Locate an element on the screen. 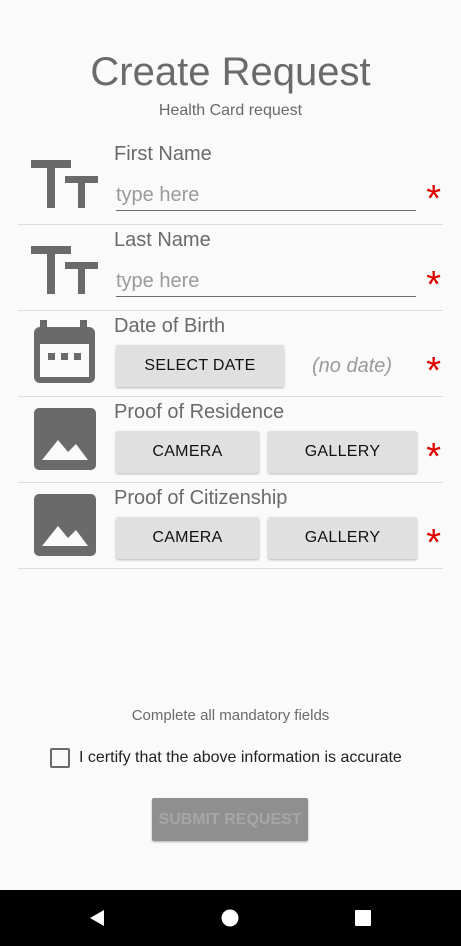 This screenshot has width=461, height=946. certify-checkbox is located at coordinates (60, 758).